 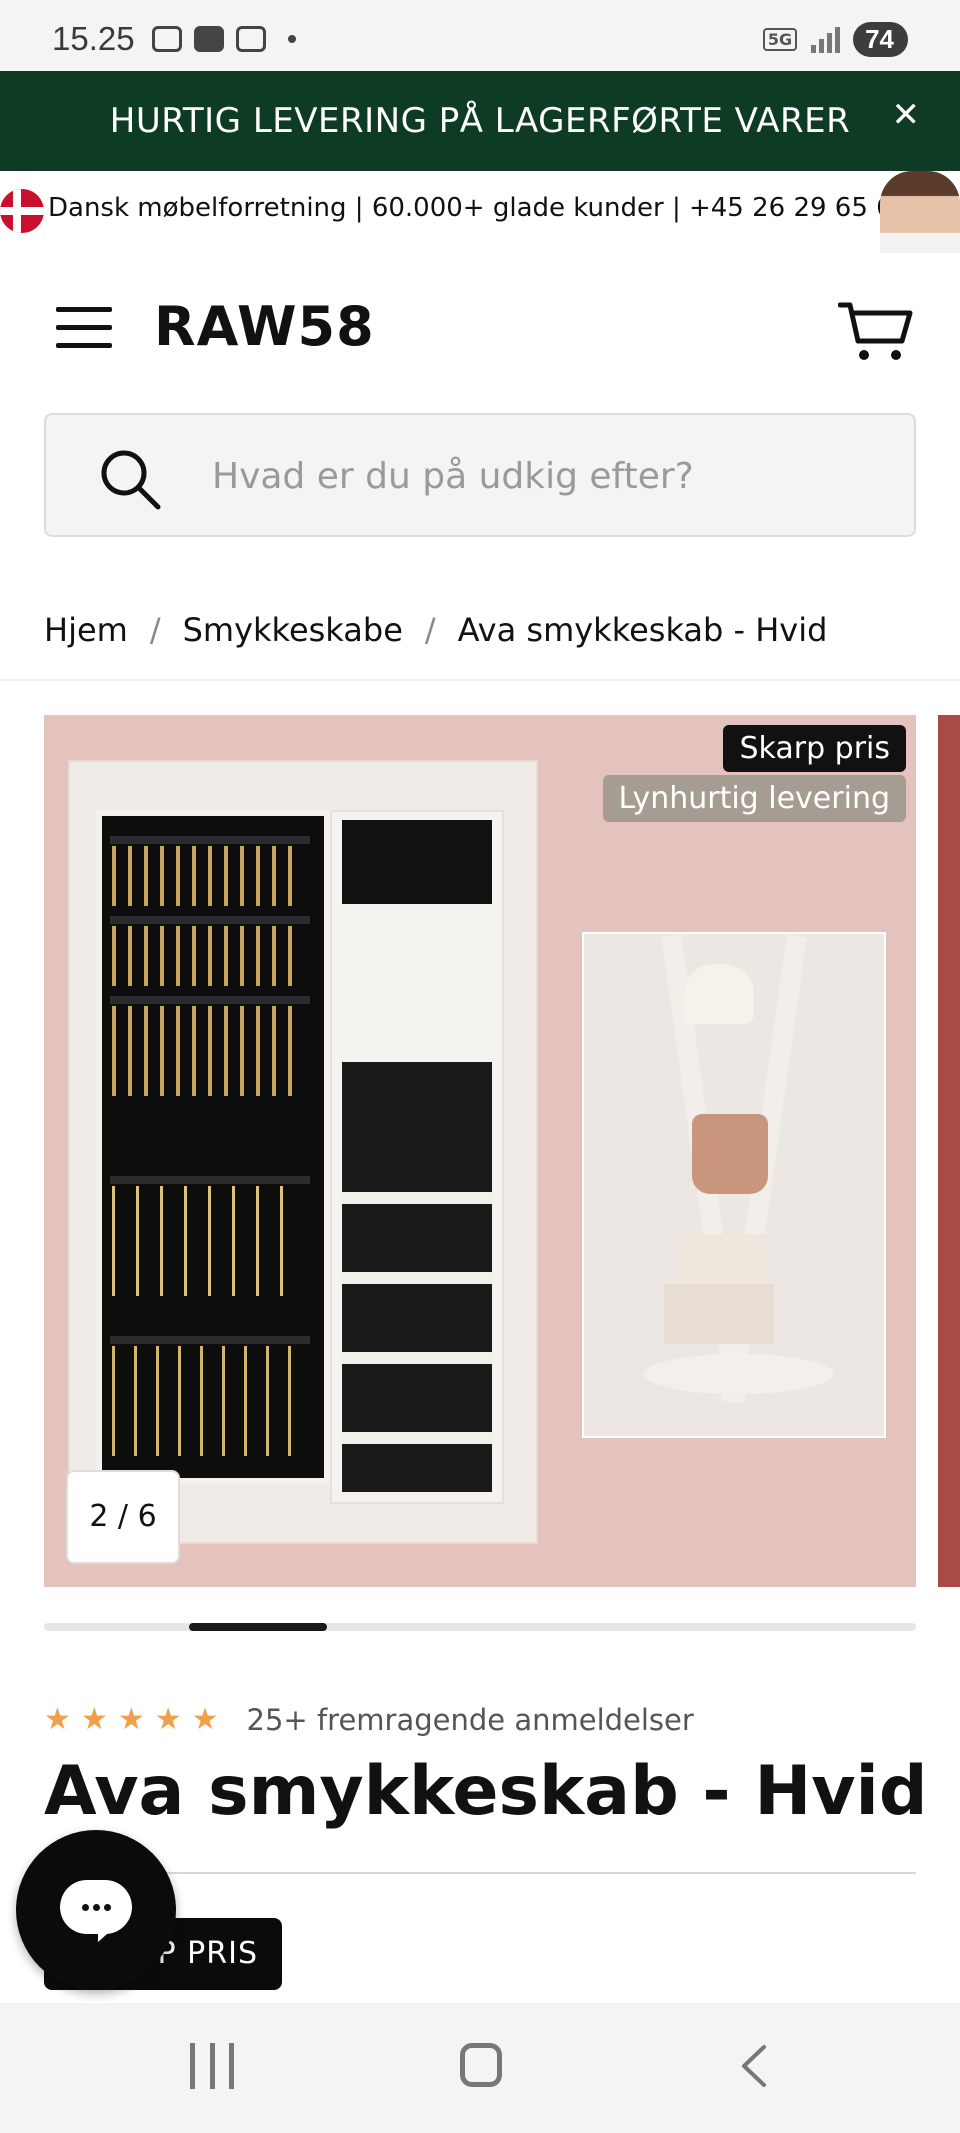 I want to click on hamburger-icon, so click(x=84, y=327).